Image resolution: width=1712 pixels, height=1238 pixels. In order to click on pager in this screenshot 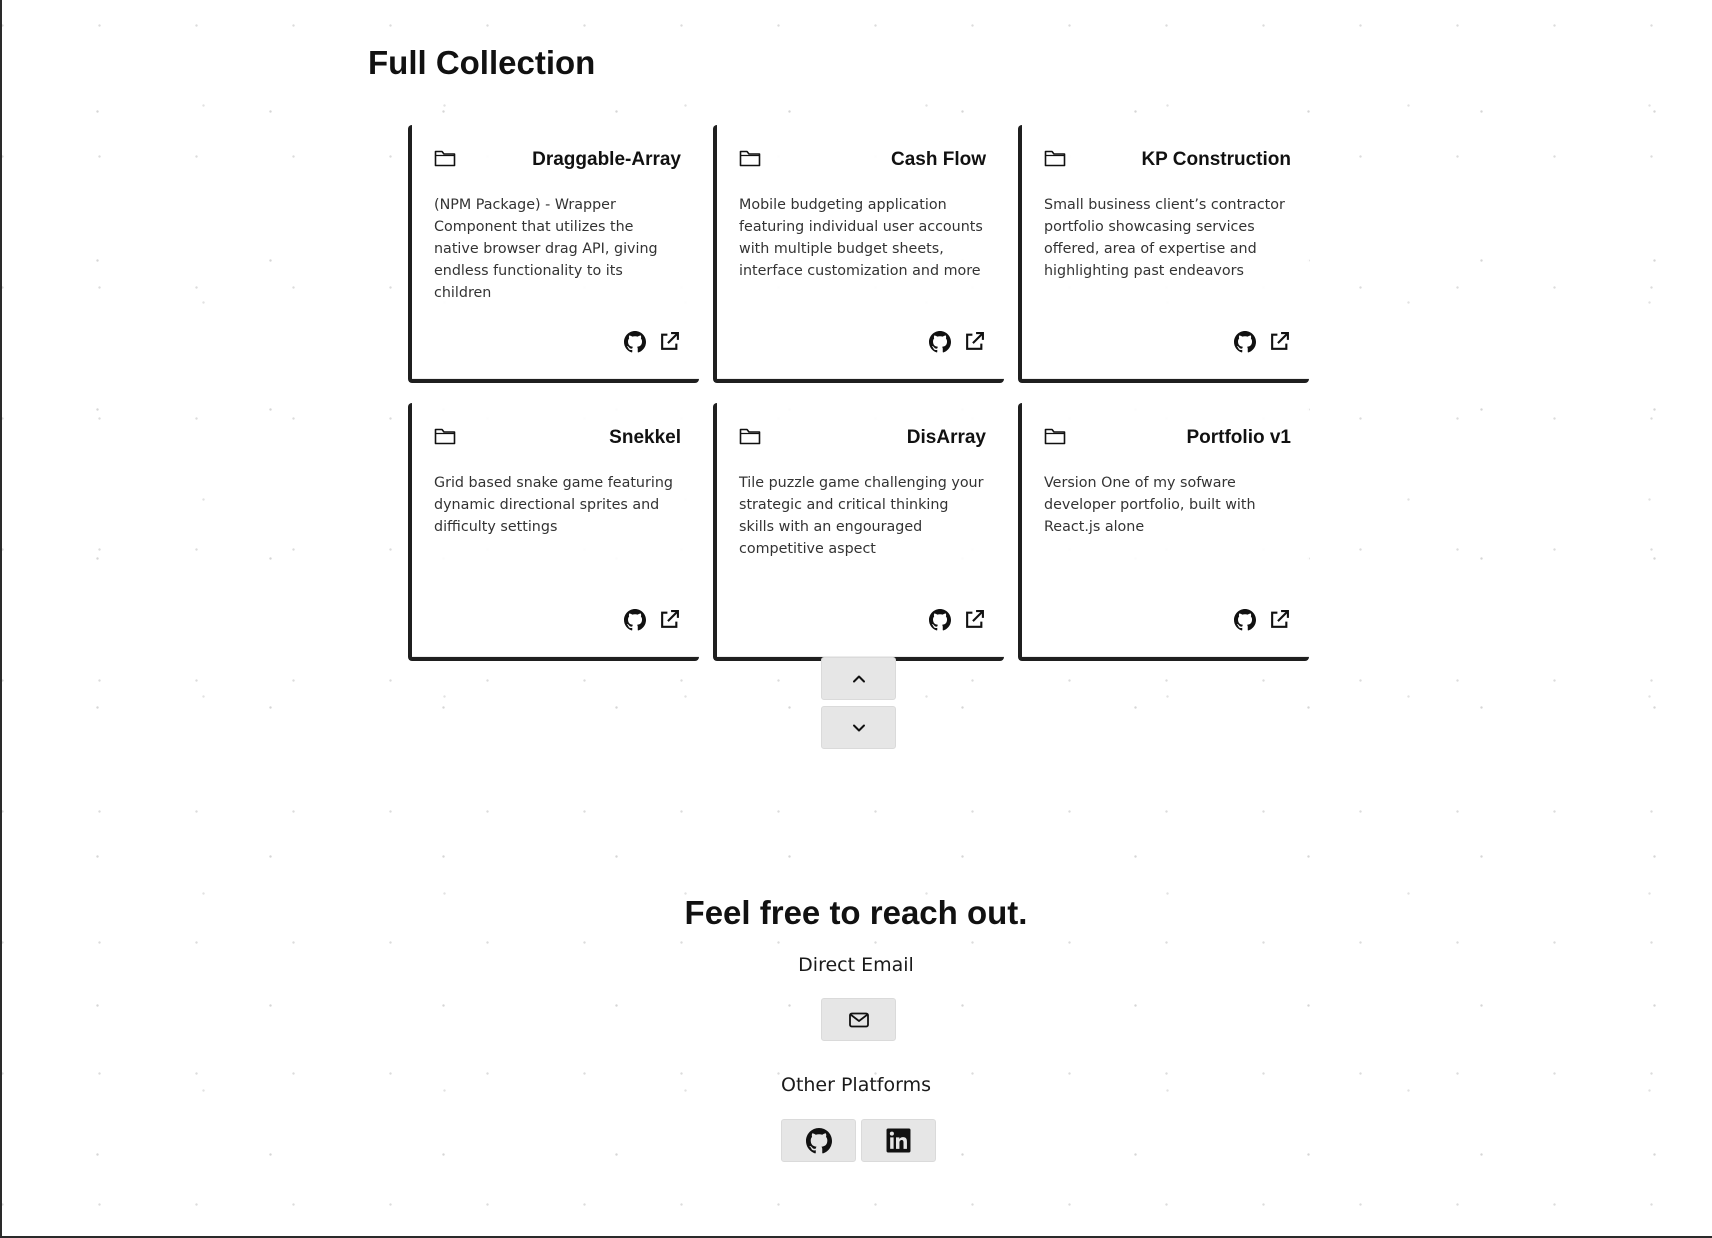, I will do `click(858, 703)`.